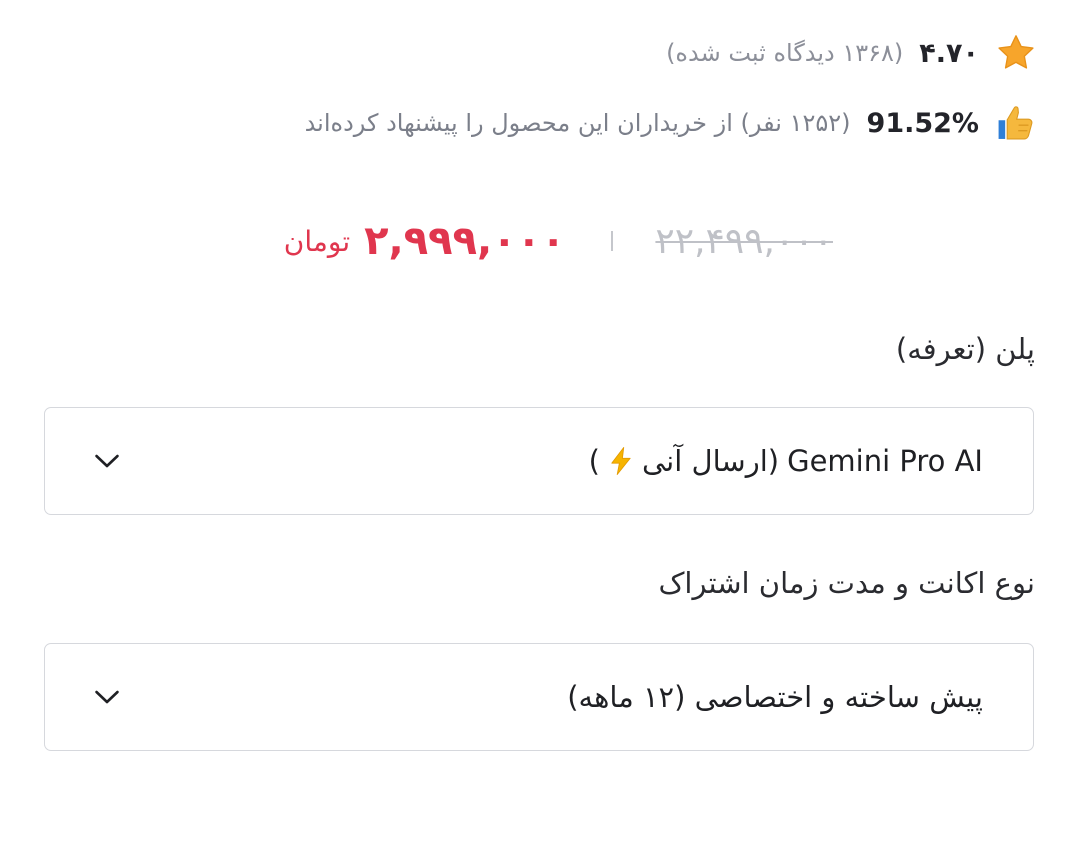 The height and width of the screenshot is (857, 1079). I want to click on rating-row: ۴.۷۰ (۱۳۶۸ دیدگاه ثبت شده), so click(852, 53).